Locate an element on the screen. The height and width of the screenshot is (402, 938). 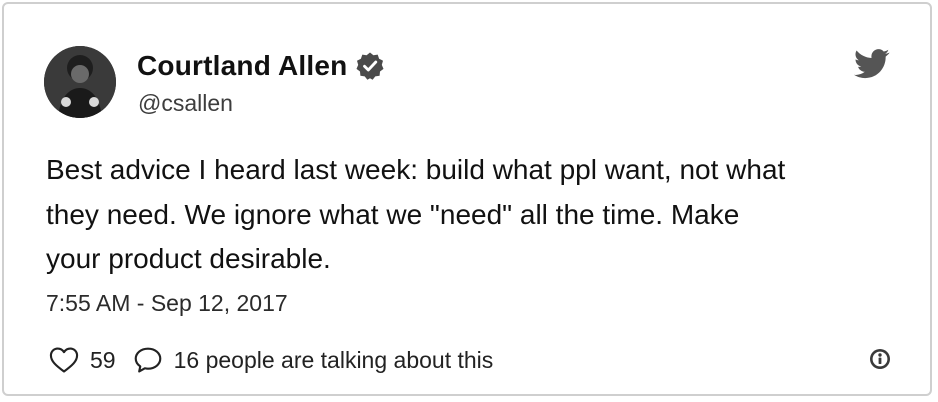
info-icon is located at coordinates (880, 359).